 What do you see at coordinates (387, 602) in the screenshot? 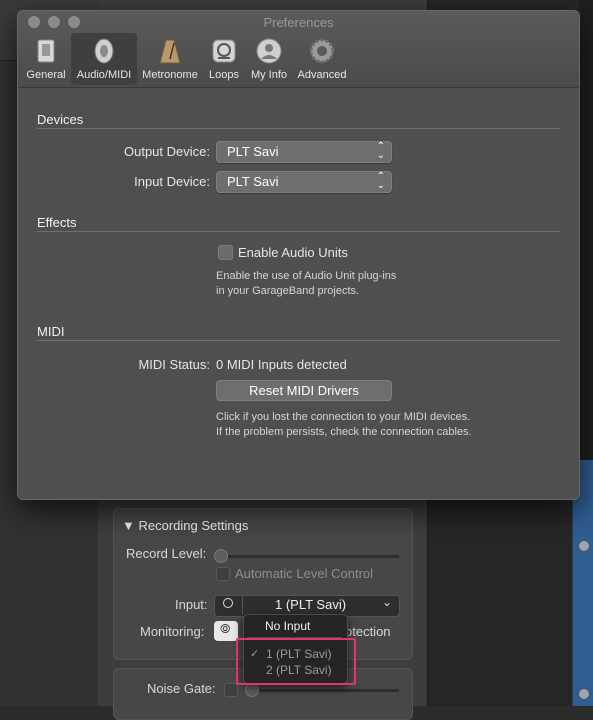
I see `chevron-down-icon: ⌄` at bounding box center [387, 602].